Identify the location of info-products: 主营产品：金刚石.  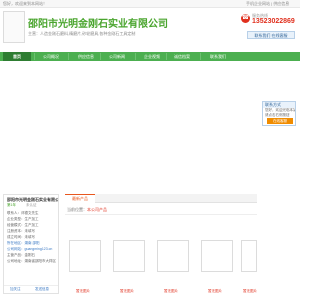
(21, 255).